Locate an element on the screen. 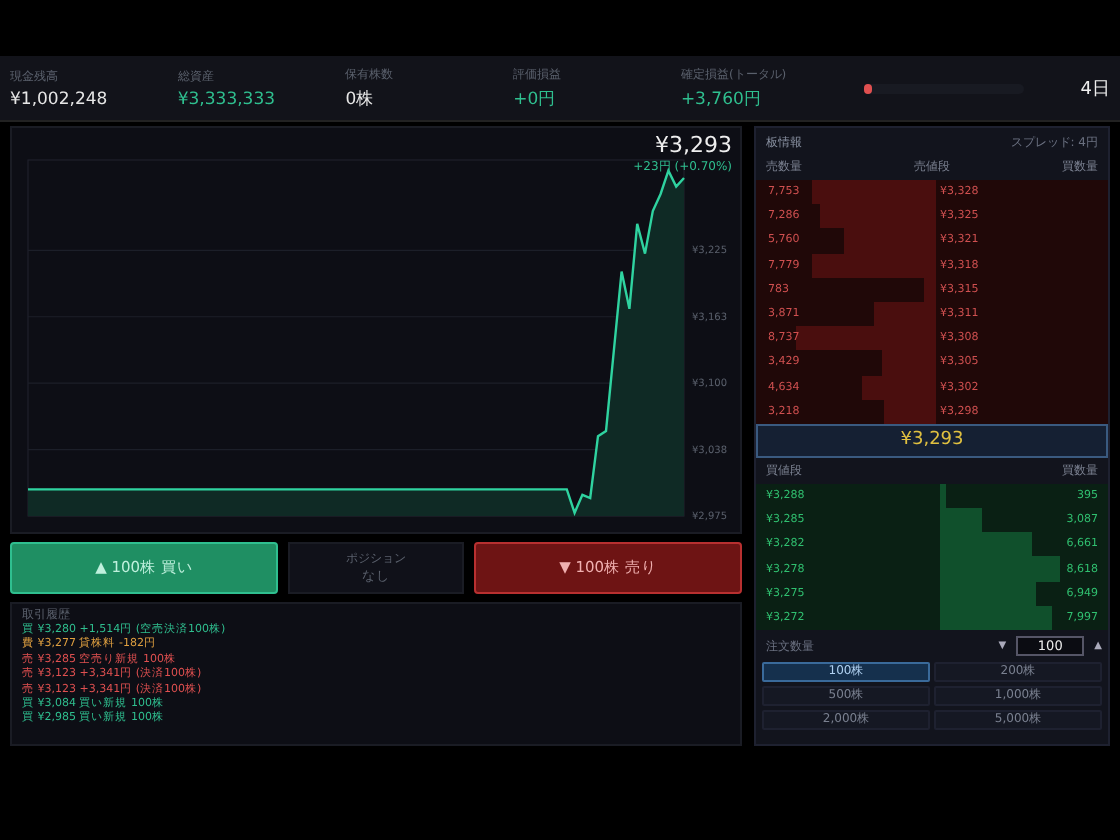  current-price: ¥3,293 is located at coordinates (693, 145).